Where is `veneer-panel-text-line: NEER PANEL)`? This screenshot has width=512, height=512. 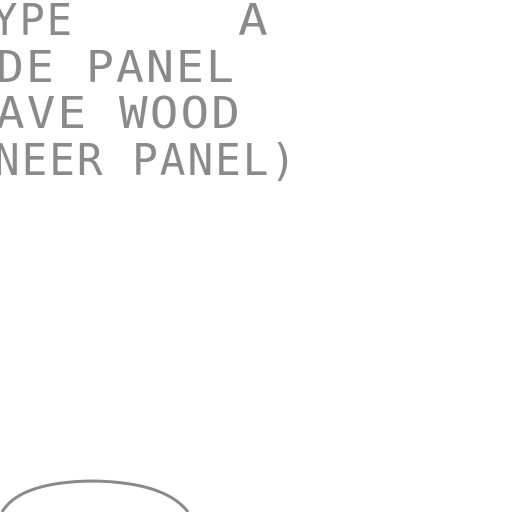
veneer-panel-text-line: NEER PANEL) is located at coordinates (149, 160).